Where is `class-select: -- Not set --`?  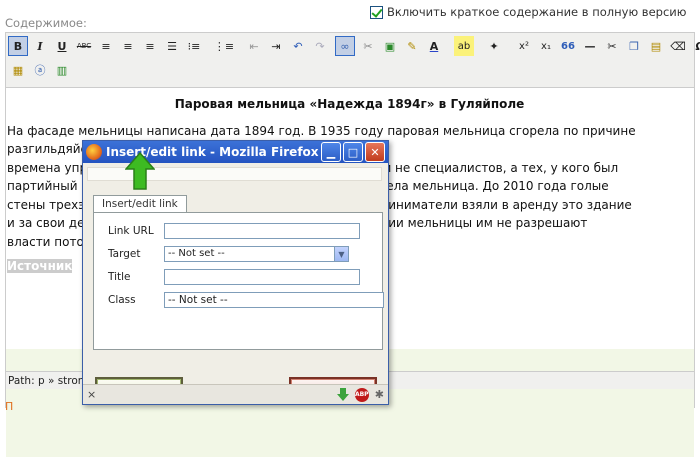
class-select: -- Not set -- is located at coordinates (274, 300).